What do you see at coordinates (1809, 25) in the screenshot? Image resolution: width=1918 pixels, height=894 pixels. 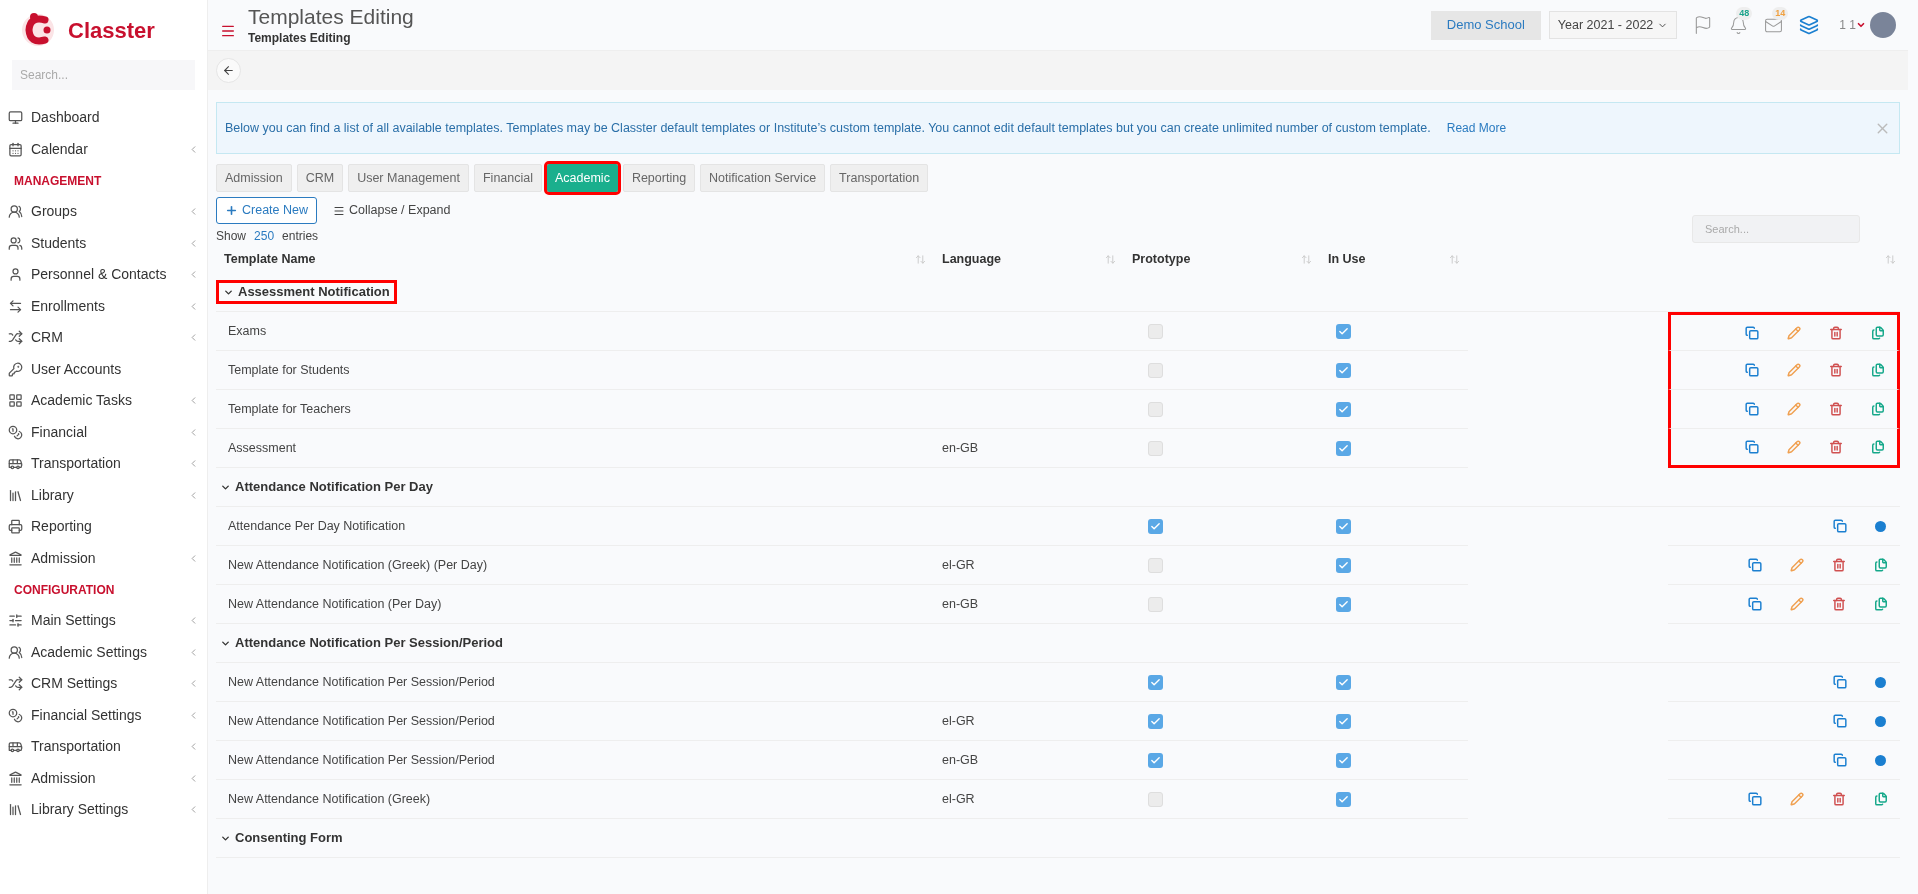 I see `layers-icon` at bounding box center [1809, 25].